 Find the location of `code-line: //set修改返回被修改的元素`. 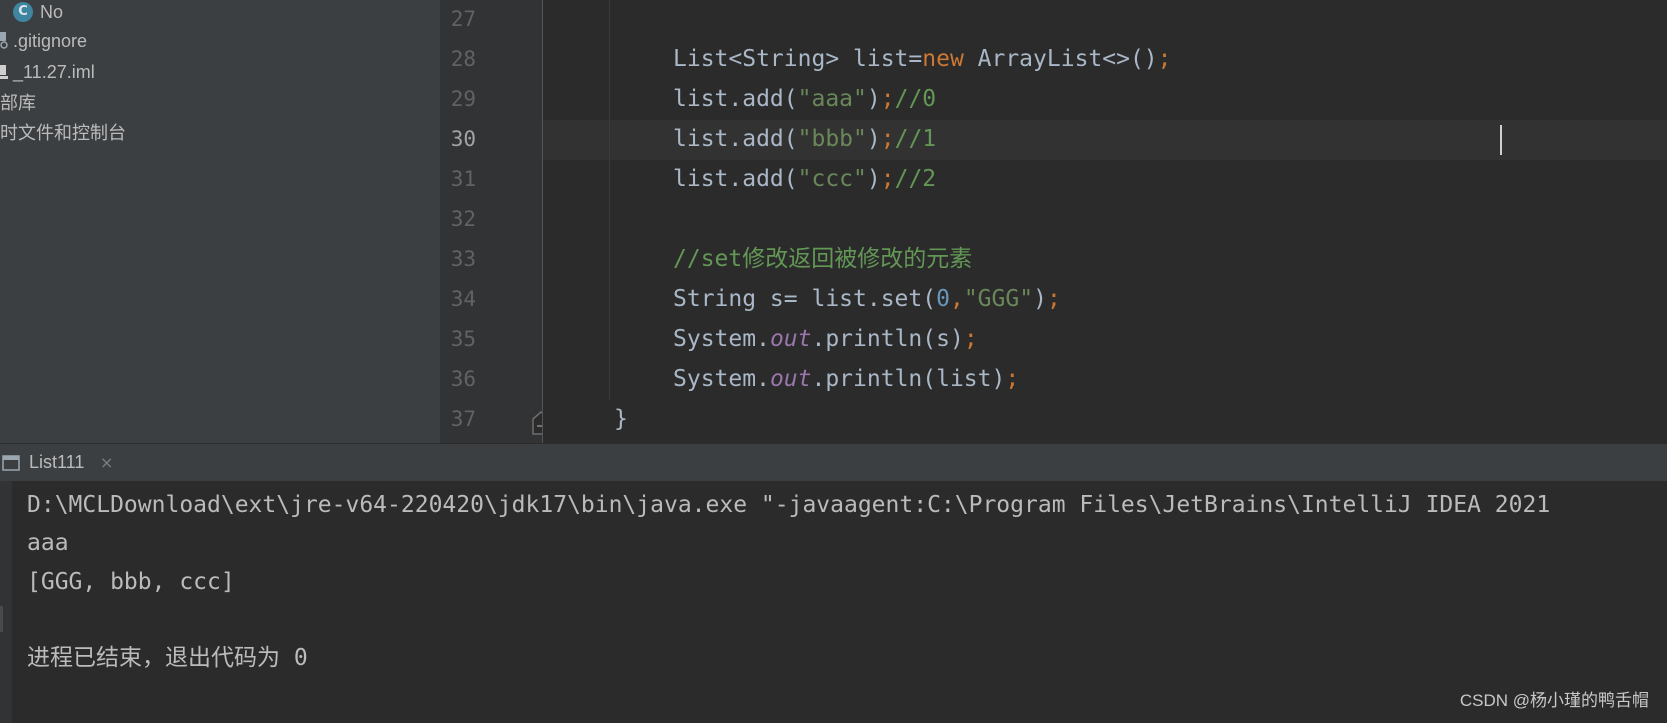

code-line: //set修改返回被修改的元素 is located at coordinates (823, 259).